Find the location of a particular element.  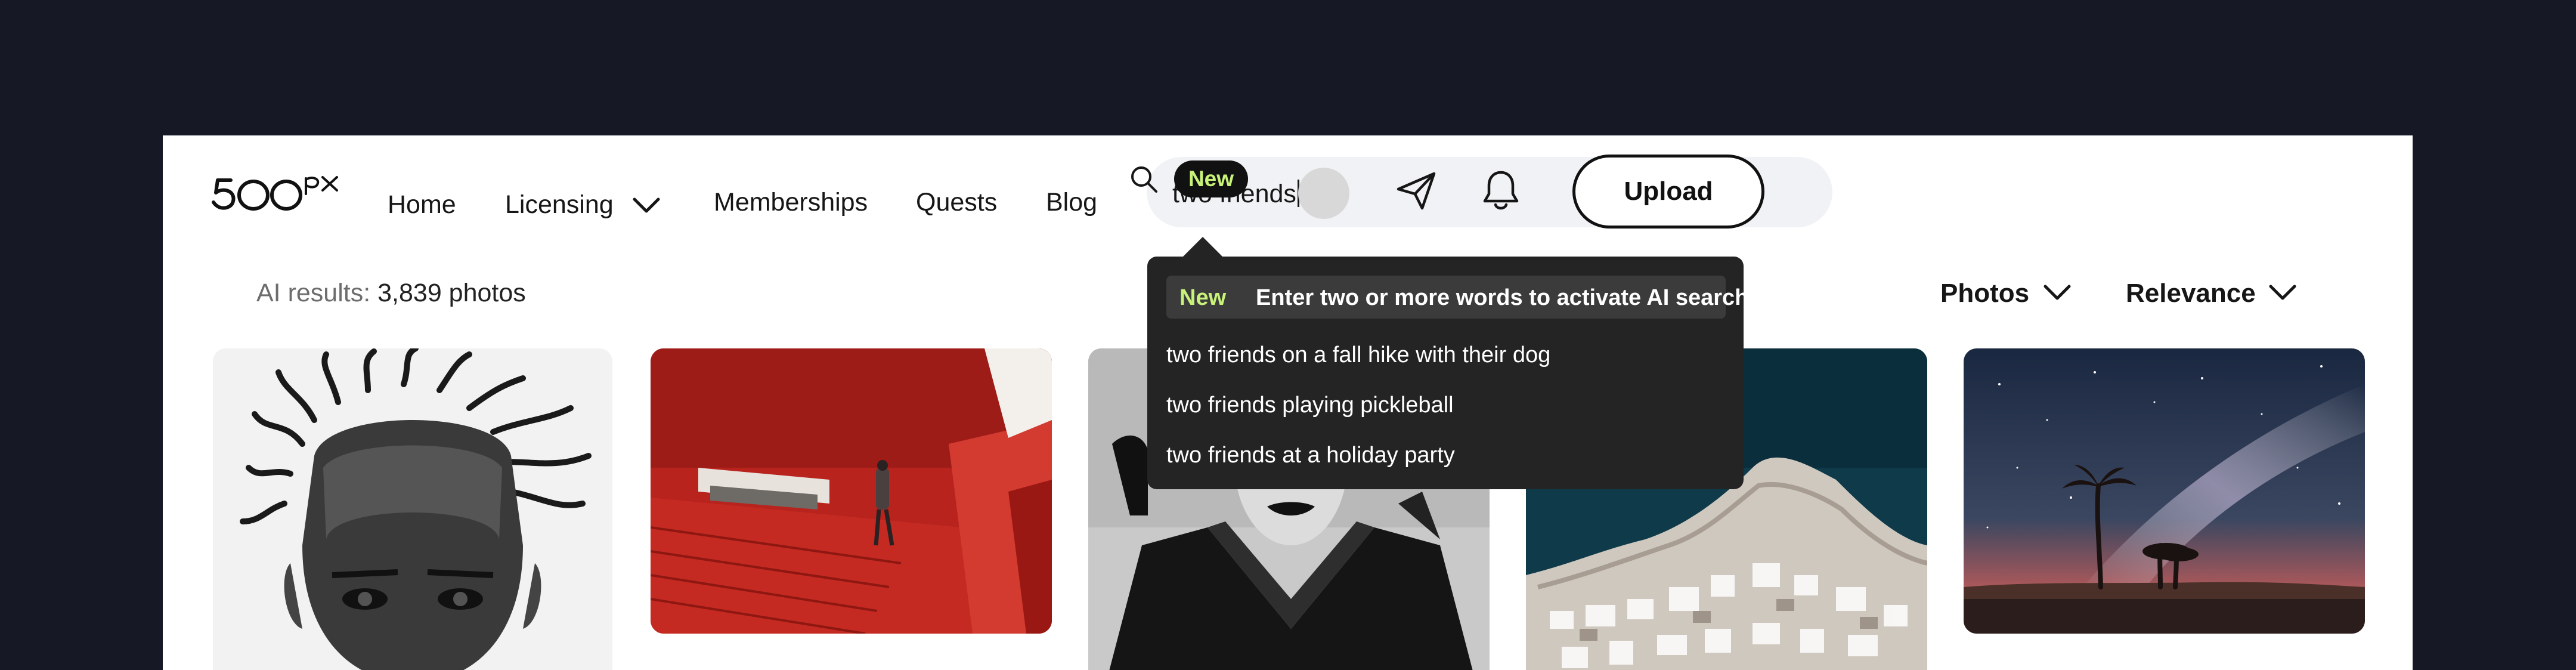

nav-blog: Blog is located at coordinates (1071, 208).